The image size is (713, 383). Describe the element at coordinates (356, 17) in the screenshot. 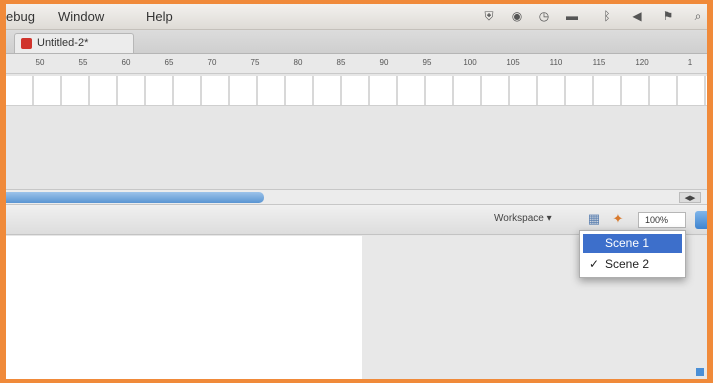

I see `menu-bar: ebug Window Help ⛨ ◉ ◷ ▬ ᛒ ◀ ⚑ ⌕` at that location.